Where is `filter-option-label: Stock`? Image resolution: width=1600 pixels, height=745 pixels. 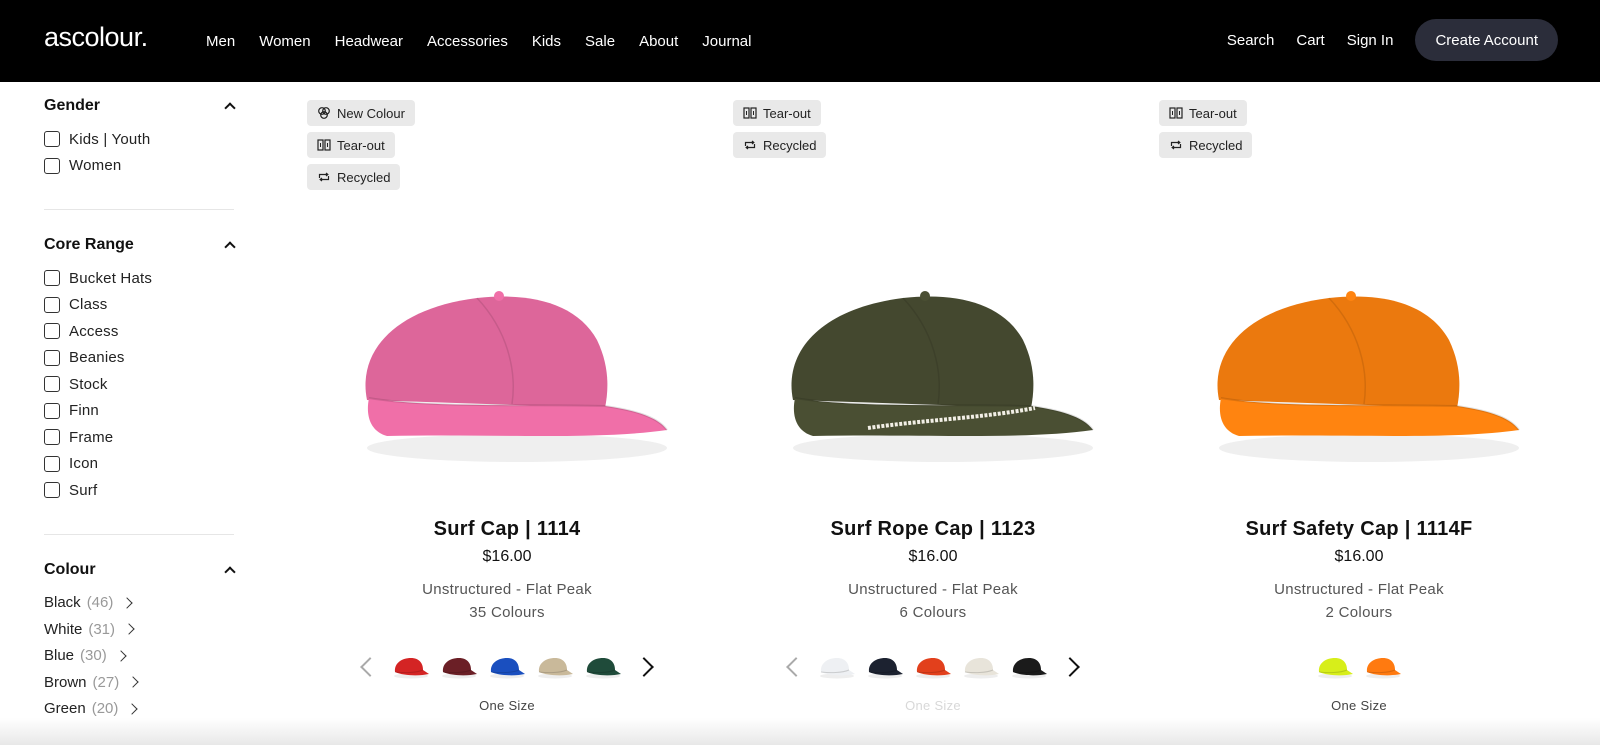 filter-option-label: Stock is located at coordinates (88, 384).